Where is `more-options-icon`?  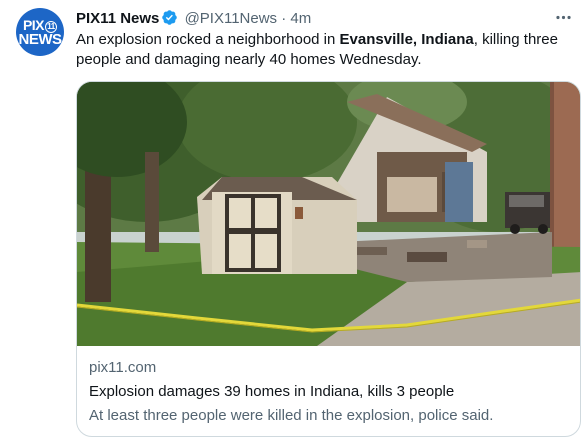 more-options-icon is located at coordinates (563, 20).